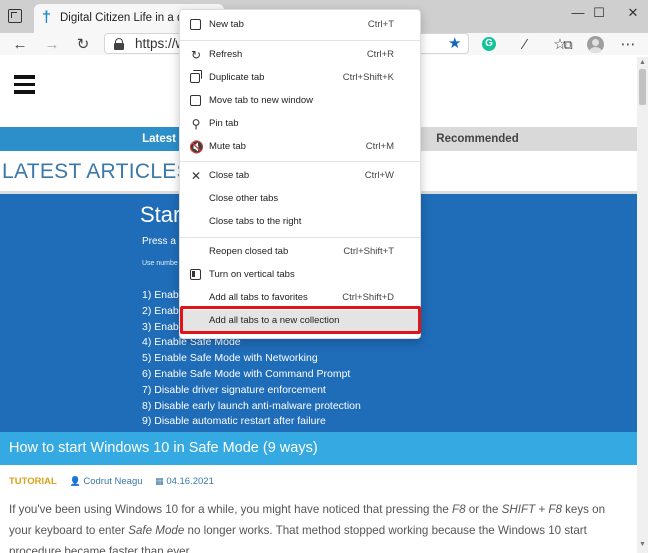  I want to click on article-meta: TUTORIAL 👤 Codrut Neagu ▦ 04.16.2021, so click(111, 483).